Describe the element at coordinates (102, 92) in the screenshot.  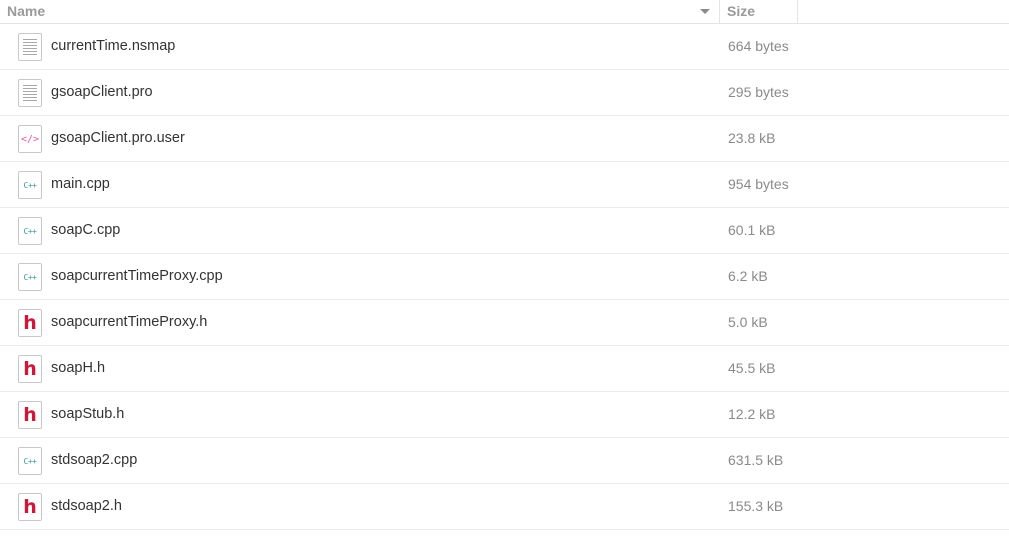
I see `file-name: gsoapClient.pro` at that location.